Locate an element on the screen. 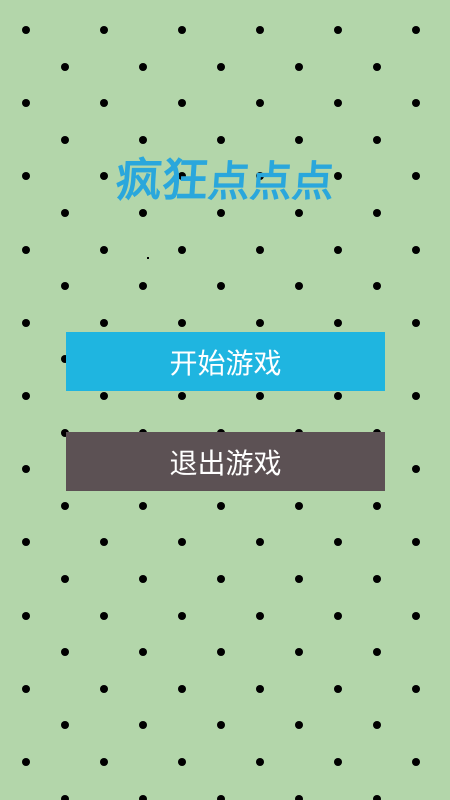  start-game-button: 开始游戏 is located at coordinates (225, 361).